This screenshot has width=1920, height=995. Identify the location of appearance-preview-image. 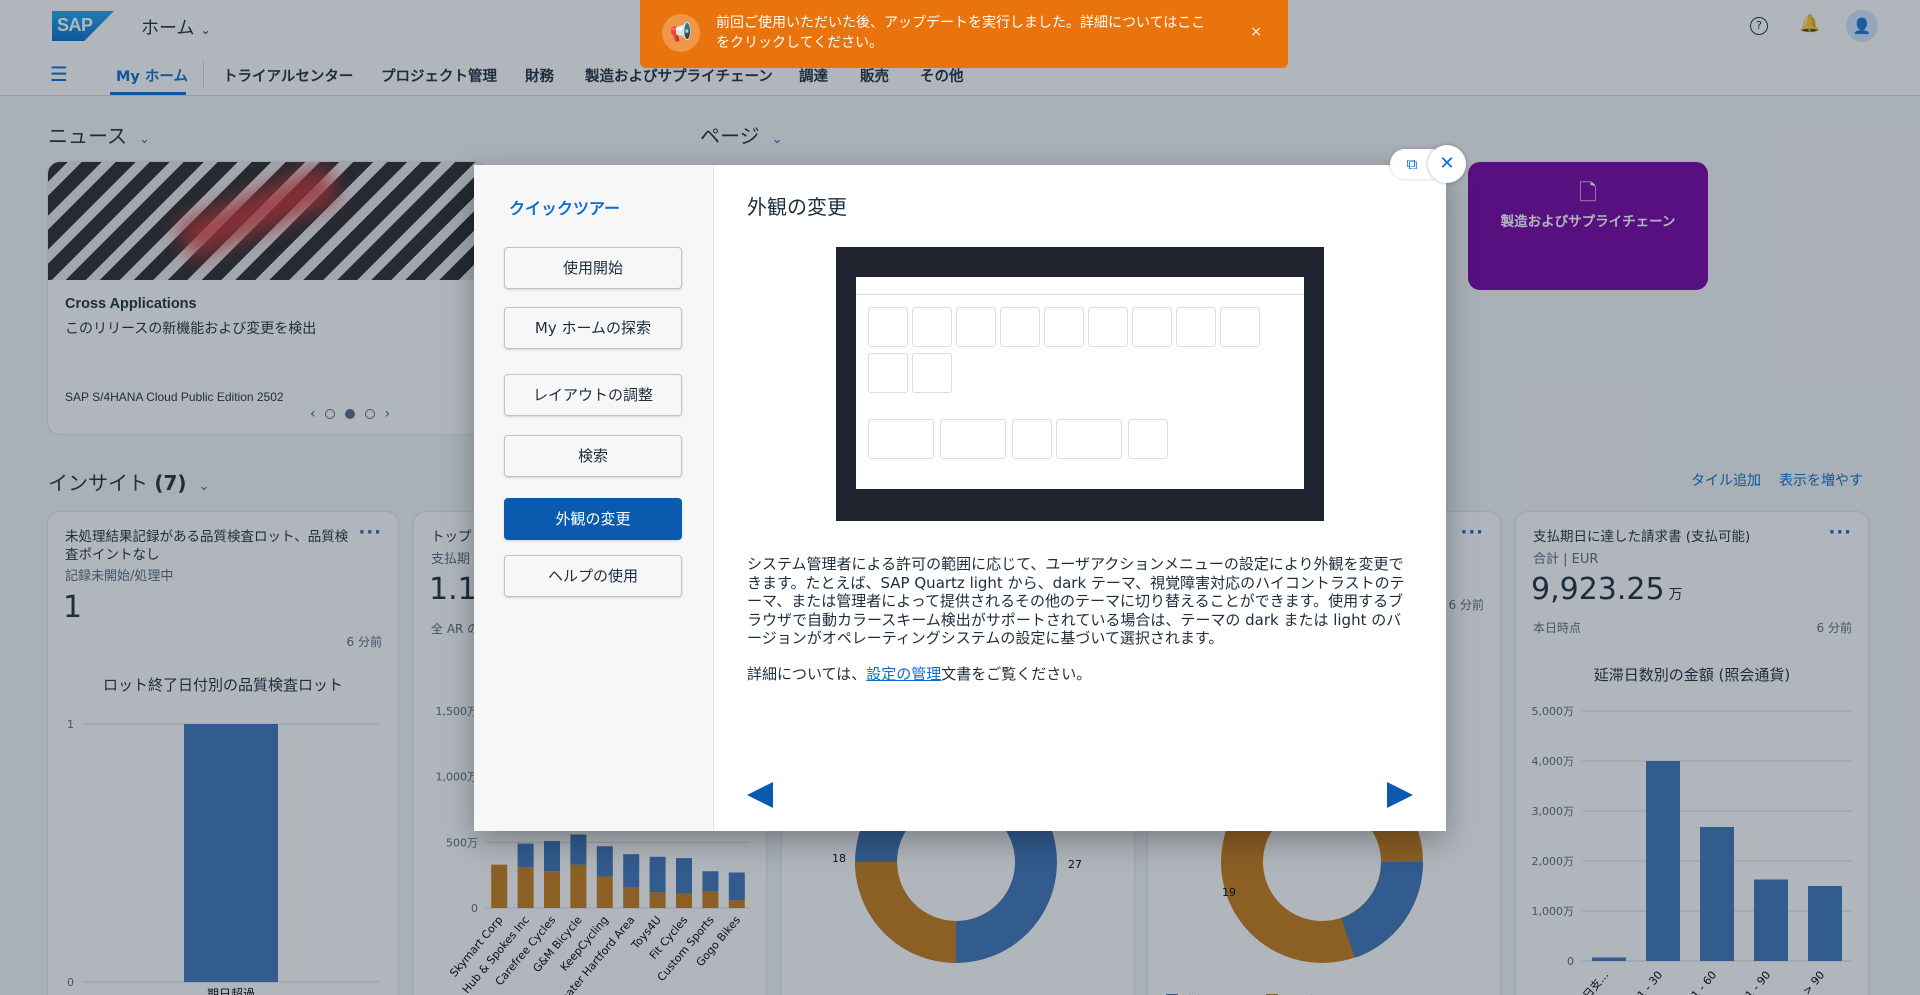
(1080, 384).